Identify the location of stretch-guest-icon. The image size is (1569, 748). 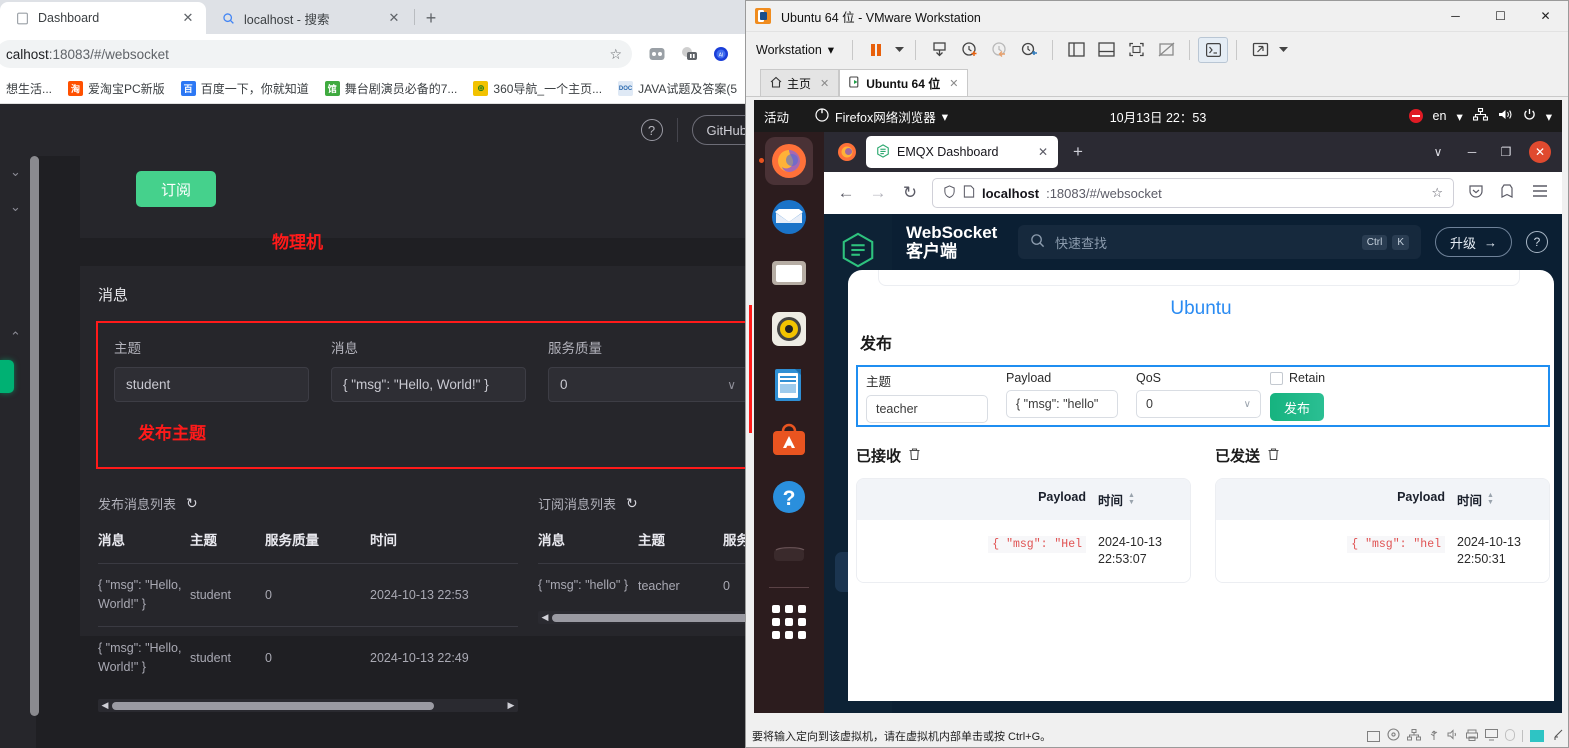
(1260, 50).